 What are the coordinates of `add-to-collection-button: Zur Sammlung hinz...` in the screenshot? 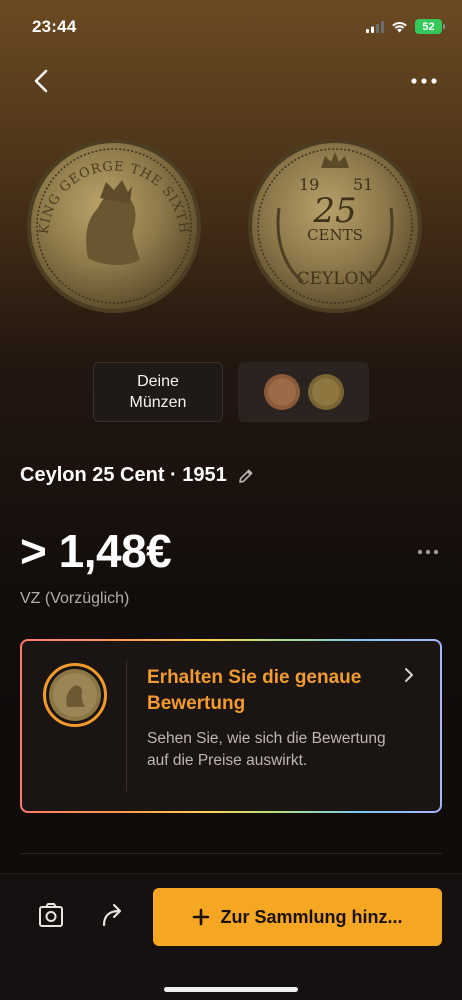 It's located at (297, 917).